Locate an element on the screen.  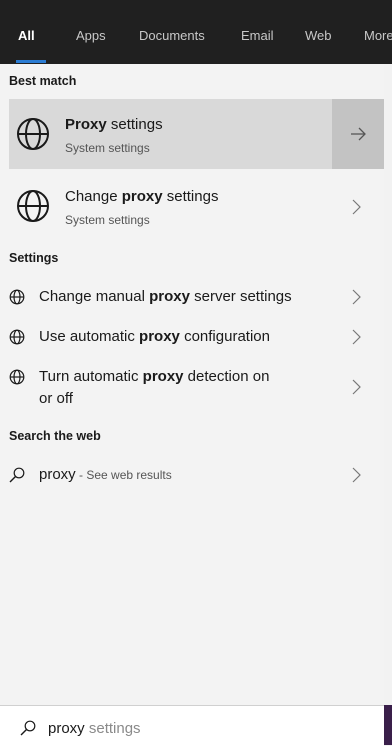
search-filter-tabs: All Apps Documents Email Web More is located at coordinates (196, 32).